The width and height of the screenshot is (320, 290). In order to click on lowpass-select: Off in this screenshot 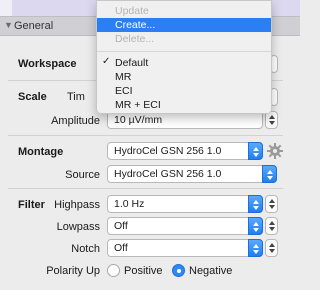, I will do `click(185, 226)`.